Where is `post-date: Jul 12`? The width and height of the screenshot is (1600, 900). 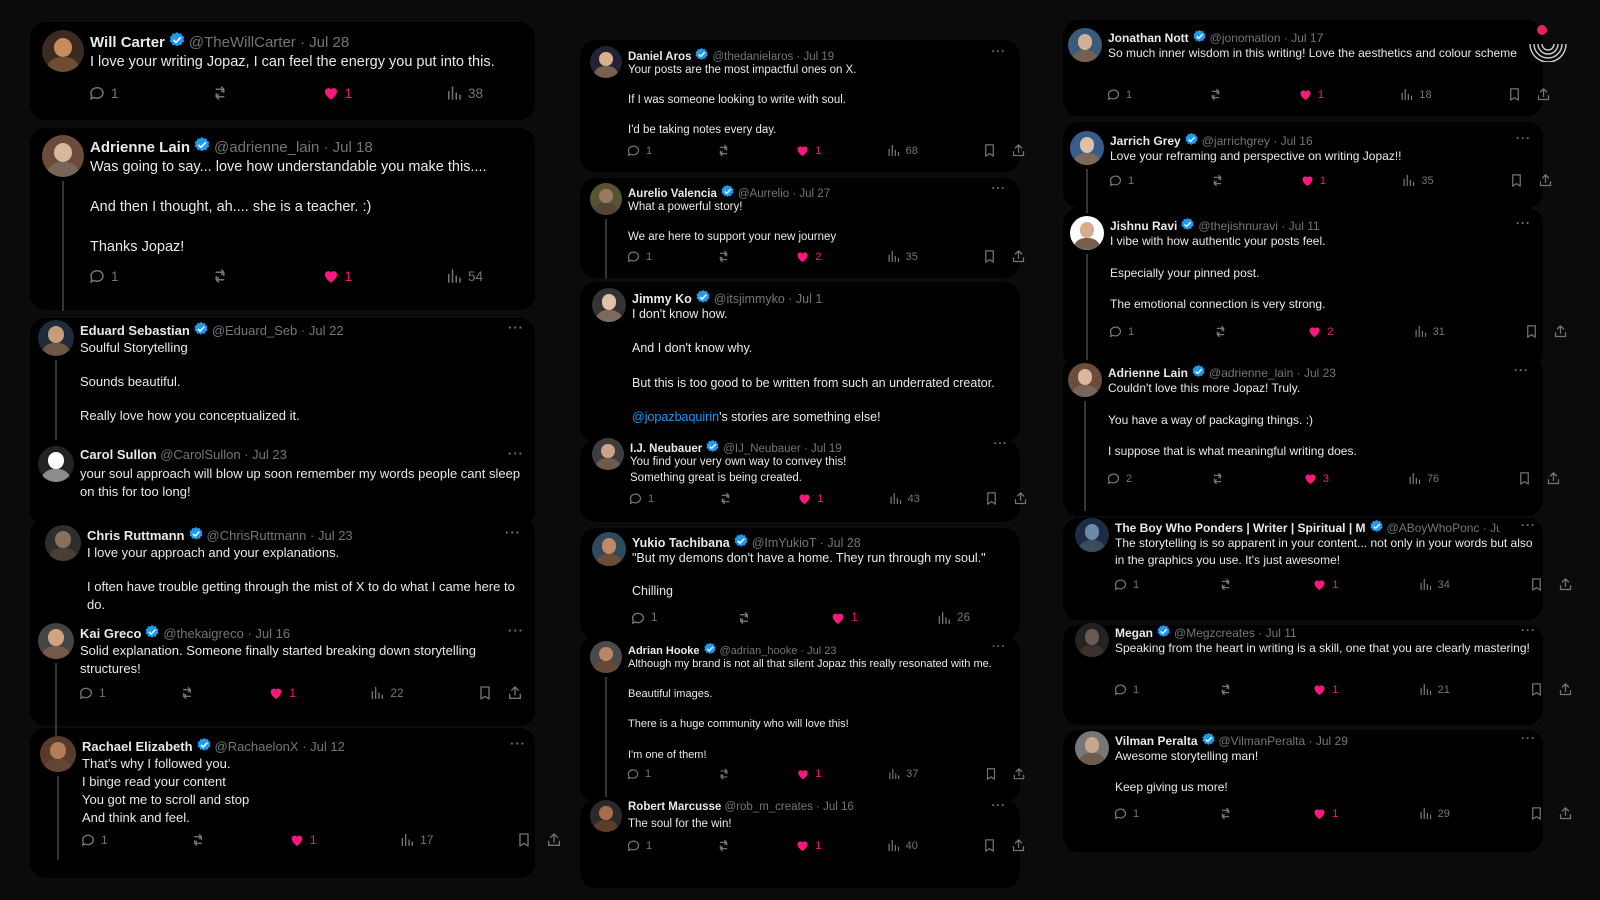
post-date: Jul 12 is located at coordinates (327, 746).